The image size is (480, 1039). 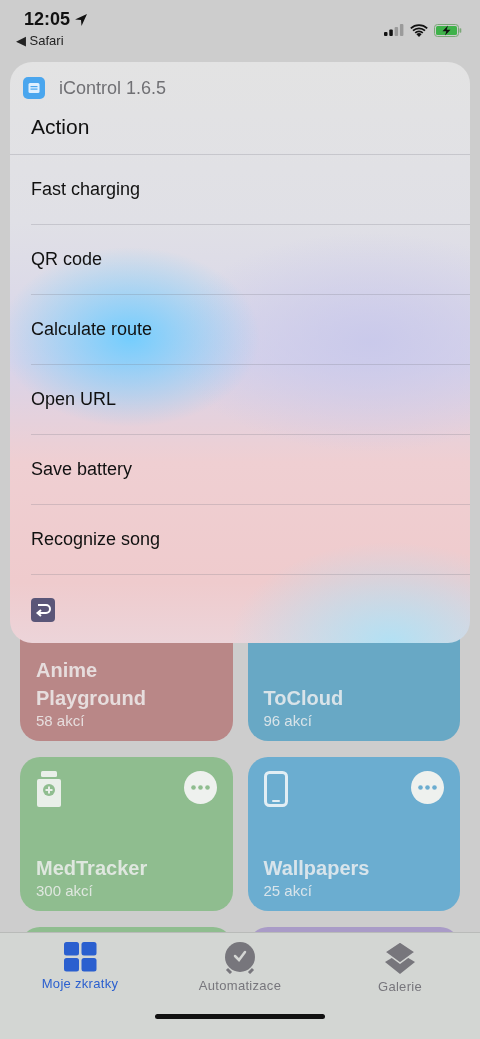 I want to click on shortcut-name: ToCloud, so click(x=304, y=698).